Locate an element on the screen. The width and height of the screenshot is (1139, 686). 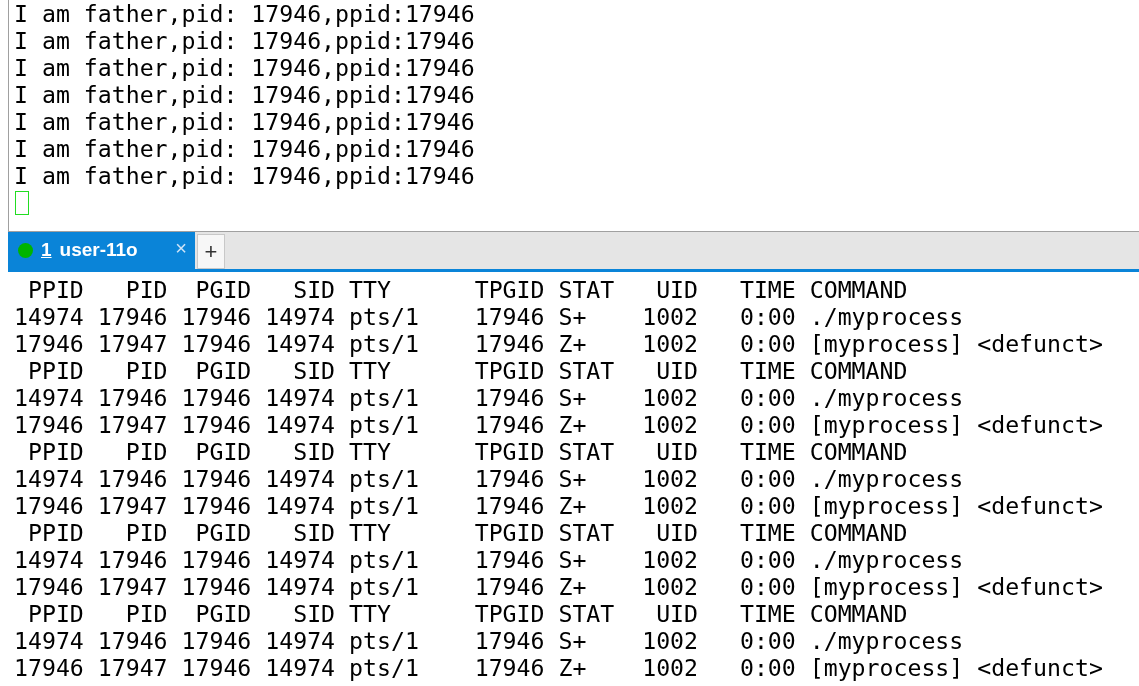
tab-label: user-11o is located at coordinates (99, 250).